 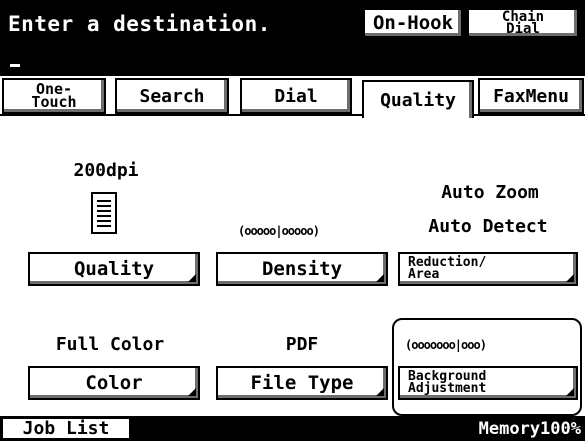 What do you see at coordinates (446, 345) in the screenshot?
I see `background-meter: (ooooooo|ooo)` at bounding box center [446, 345].